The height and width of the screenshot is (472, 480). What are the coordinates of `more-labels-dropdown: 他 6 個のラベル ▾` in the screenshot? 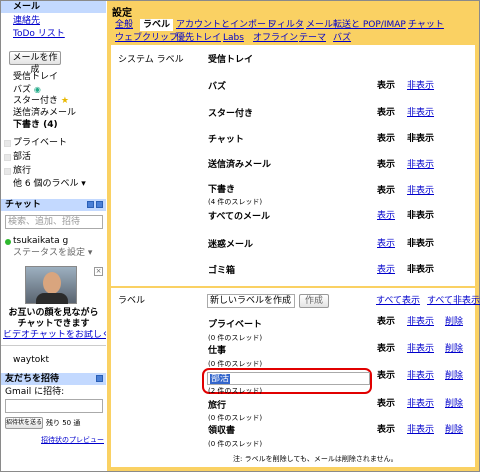 It's located at (49, 184).